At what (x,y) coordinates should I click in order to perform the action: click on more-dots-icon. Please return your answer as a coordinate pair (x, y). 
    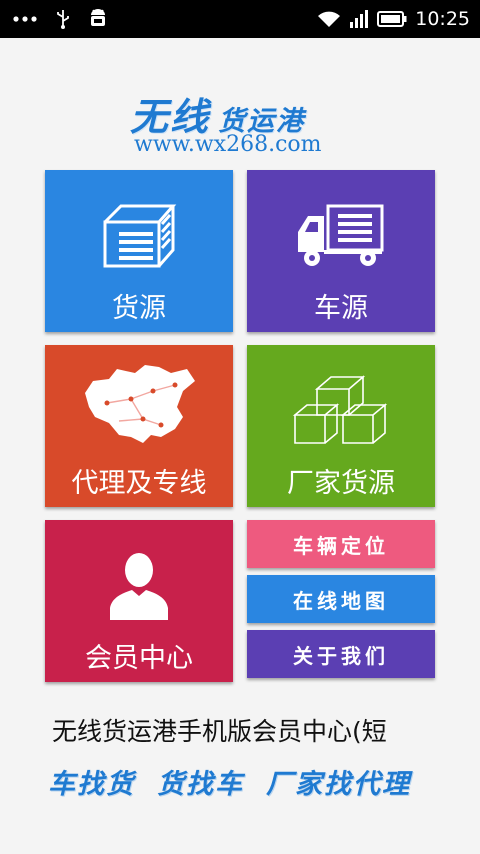
    Looking at the image, I should click on (25, 19).